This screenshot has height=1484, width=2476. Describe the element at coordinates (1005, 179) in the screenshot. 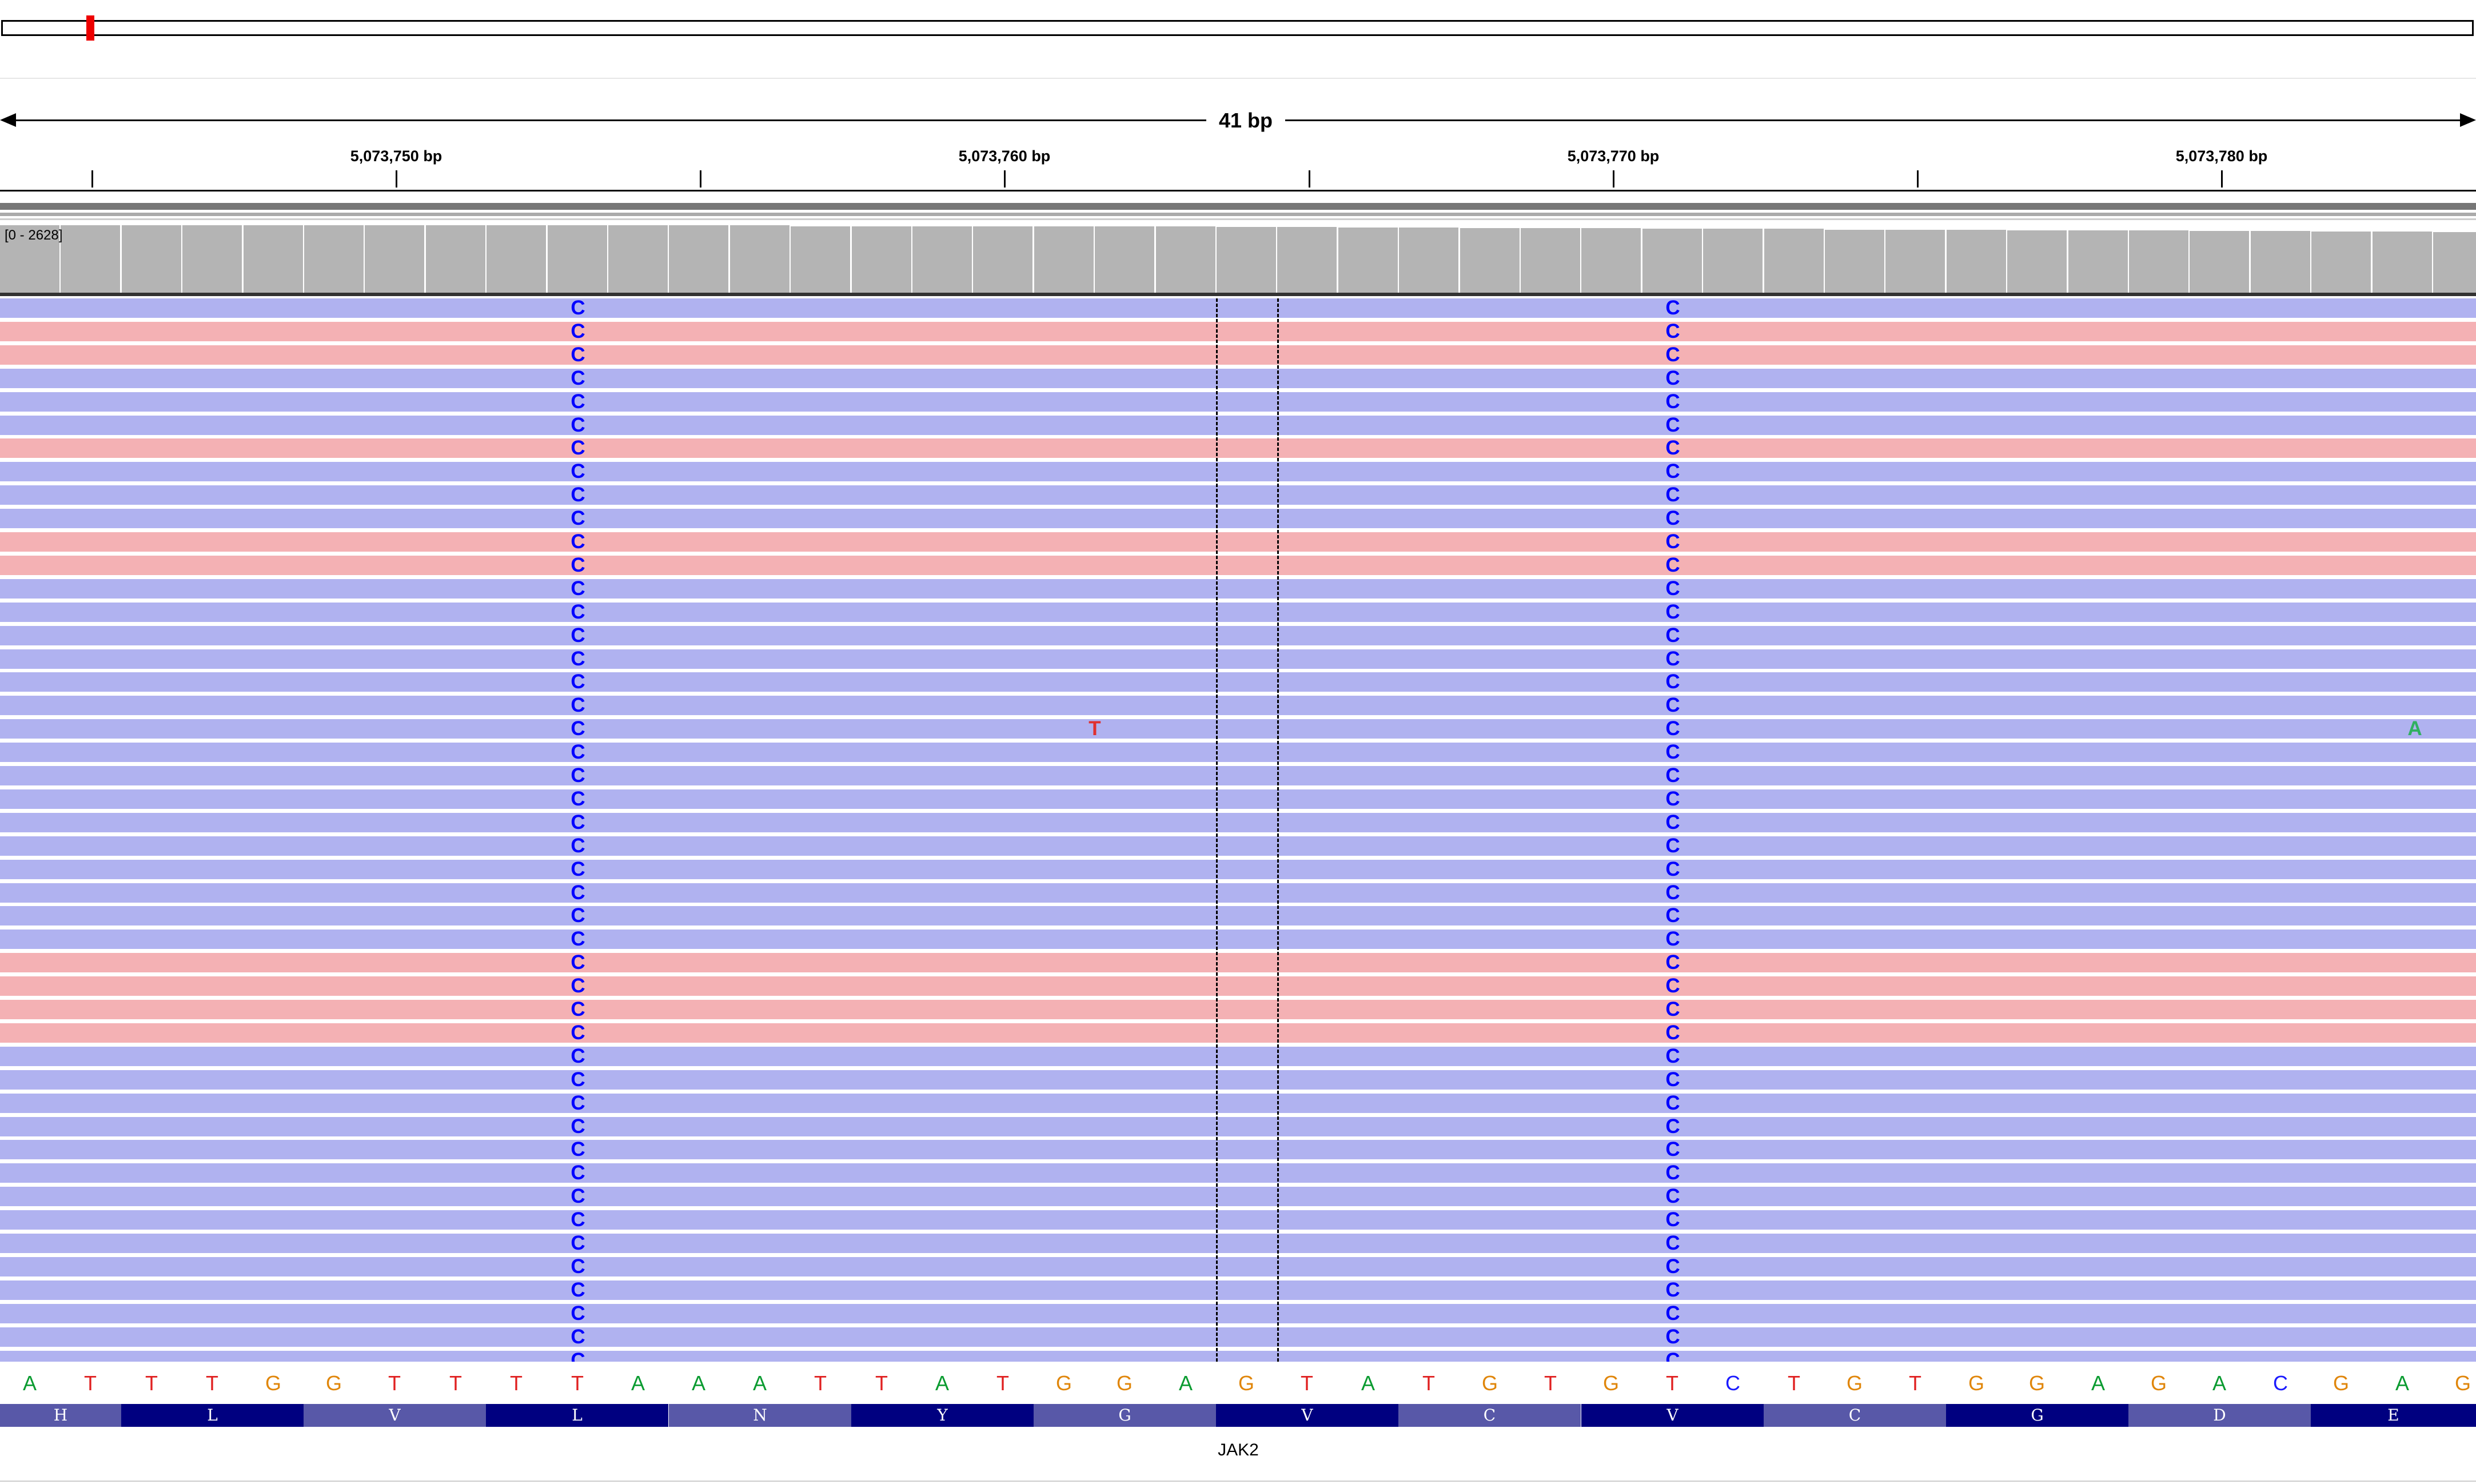

I see `major-tick` at that location.